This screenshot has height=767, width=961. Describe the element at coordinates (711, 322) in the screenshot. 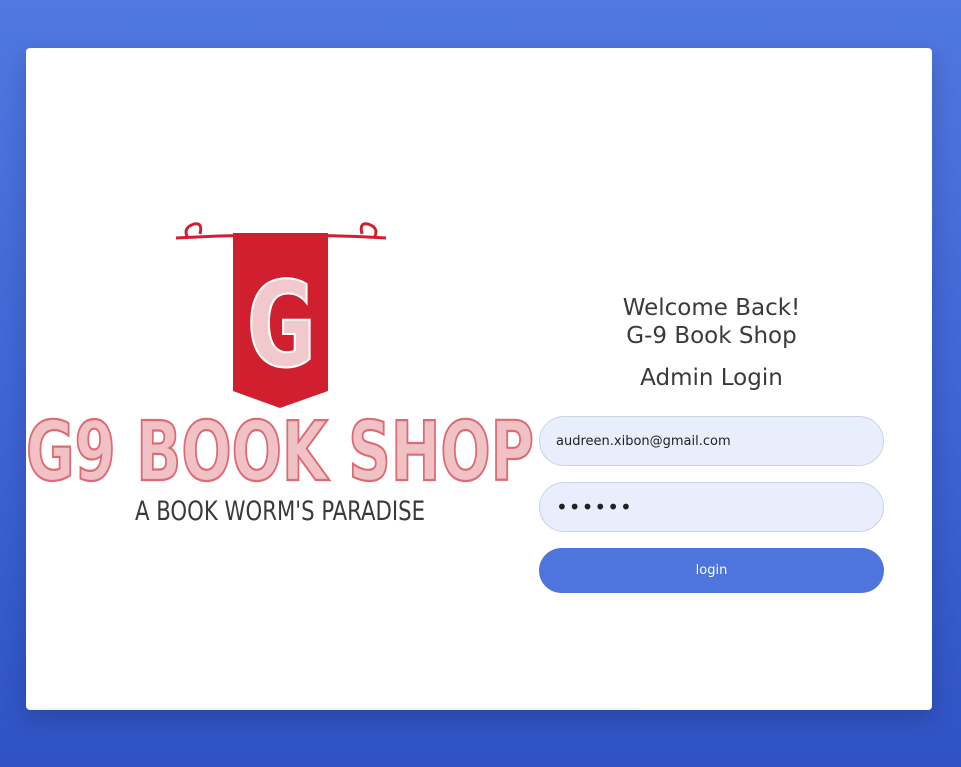

I see `welcome-heading: Welcome Back! G-9 Book Shop` at that location.